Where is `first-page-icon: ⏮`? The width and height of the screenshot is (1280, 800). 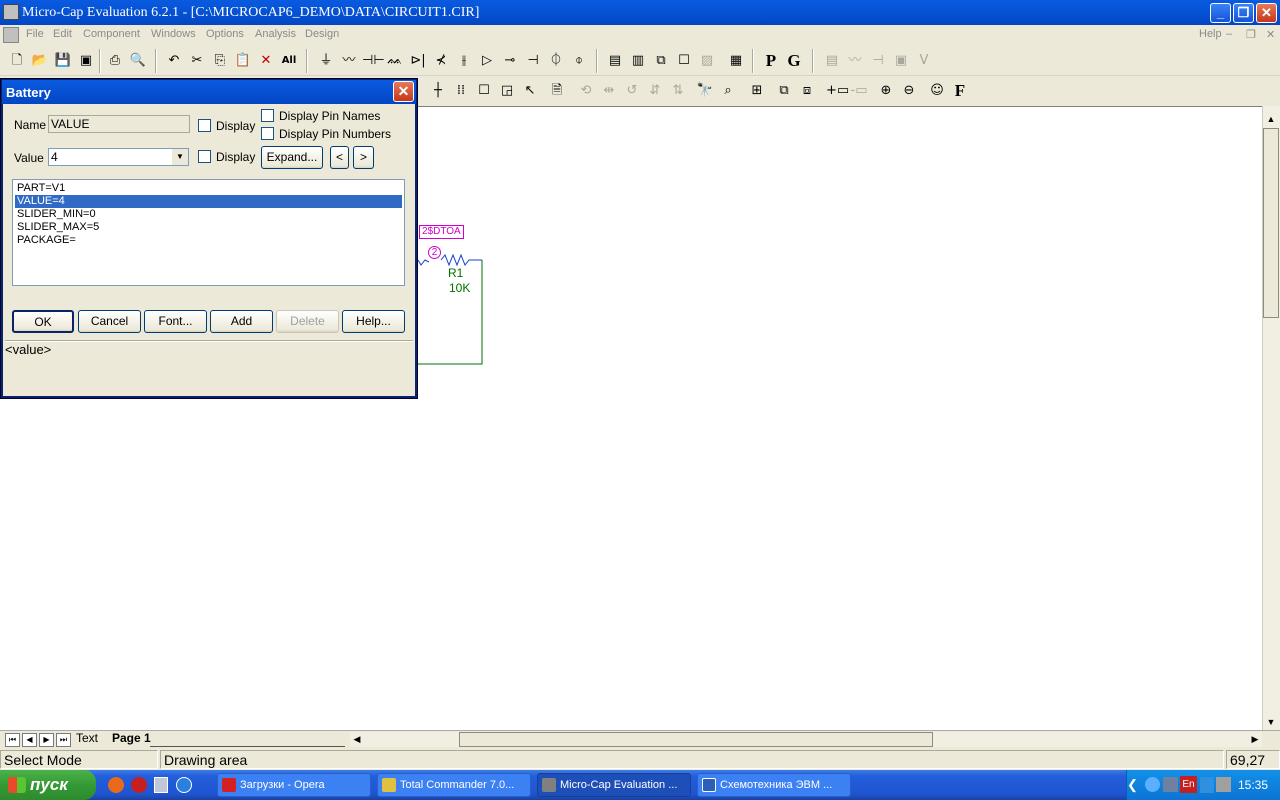
first-page-icon: ⏮ is located at coordinates (12, 740).